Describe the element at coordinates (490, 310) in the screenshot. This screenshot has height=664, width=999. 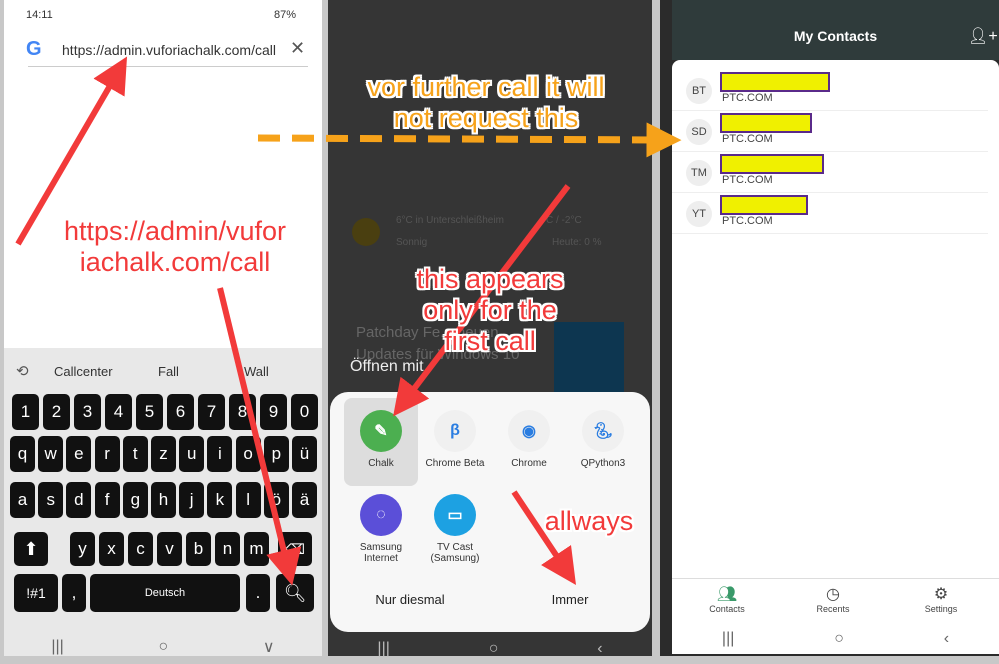
I see `annotation-first: this appears only for the first call` at that location.